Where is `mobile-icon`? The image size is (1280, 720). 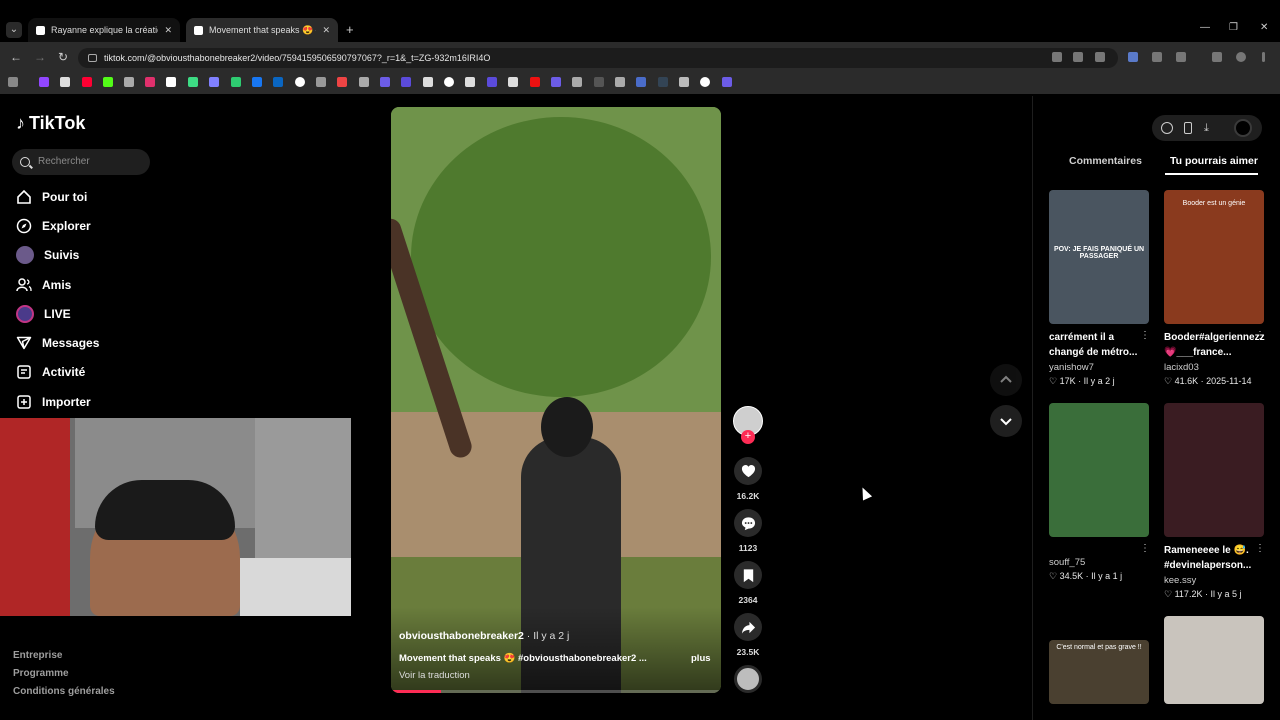
mobile-icon is located at coordinates (1188, 128).